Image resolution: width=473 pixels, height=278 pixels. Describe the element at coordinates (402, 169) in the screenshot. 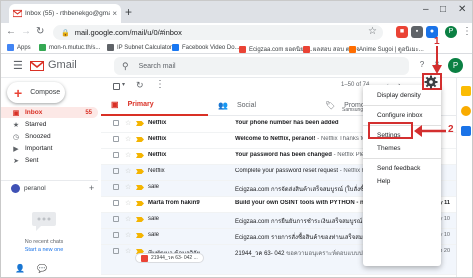

I see `menu-item-send-feedback: Send feedback` at that location.